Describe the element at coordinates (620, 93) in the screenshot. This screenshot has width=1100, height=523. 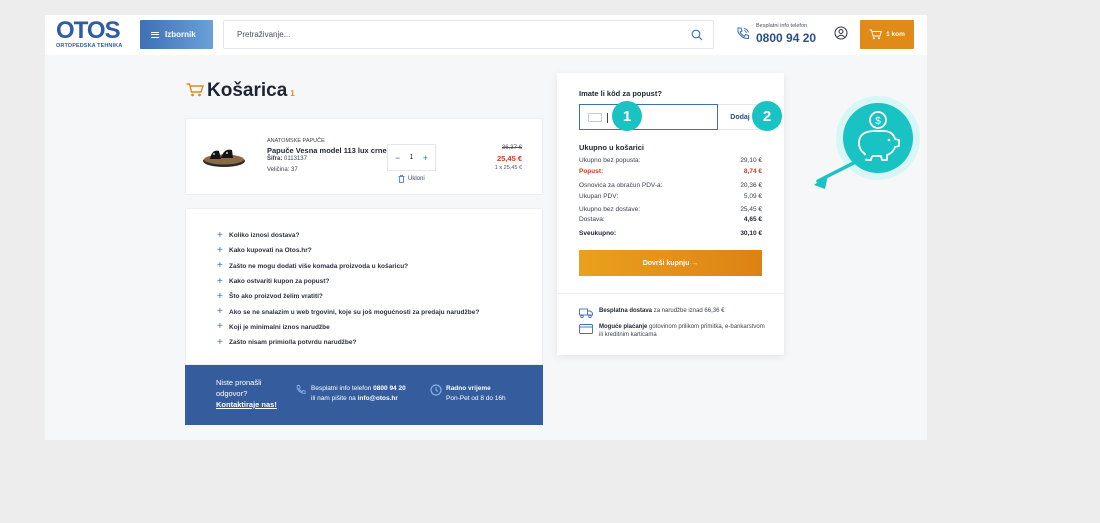
I see `coupon-title: Imate li kôd za popust?` at that location.